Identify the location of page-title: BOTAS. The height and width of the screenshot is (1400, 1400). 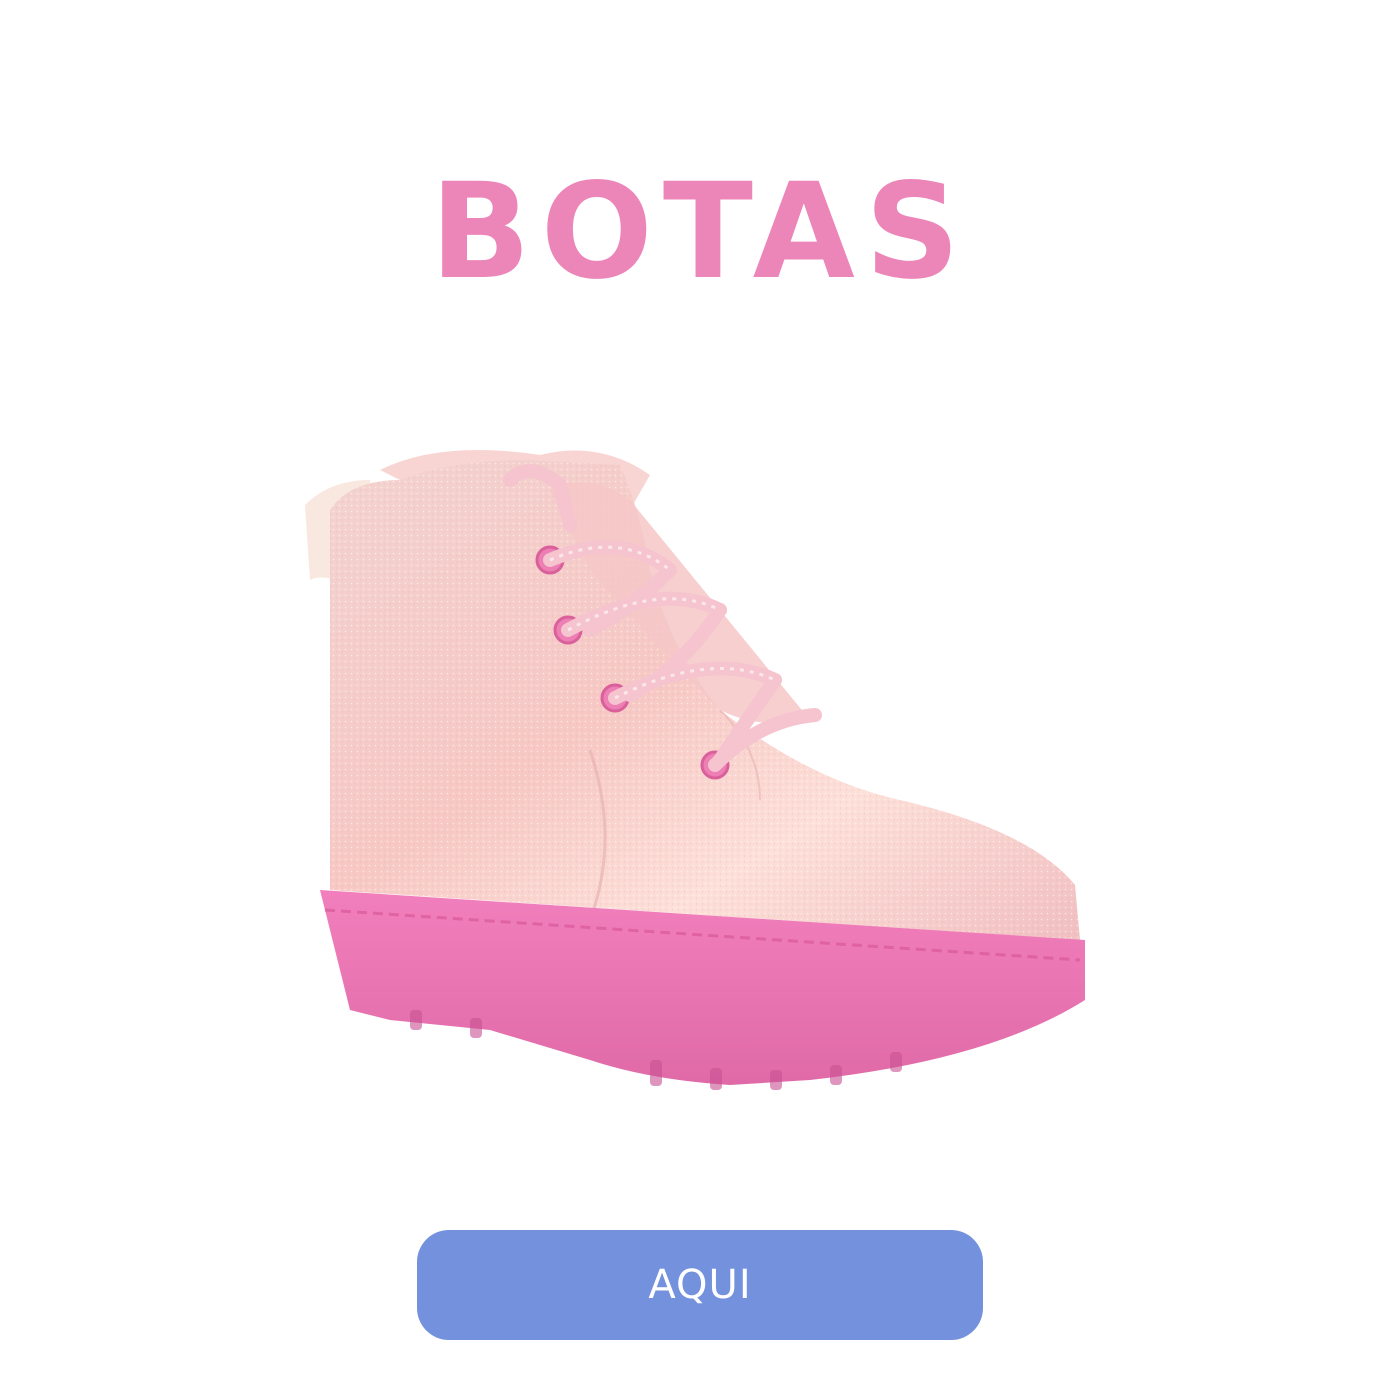
(700, 232).